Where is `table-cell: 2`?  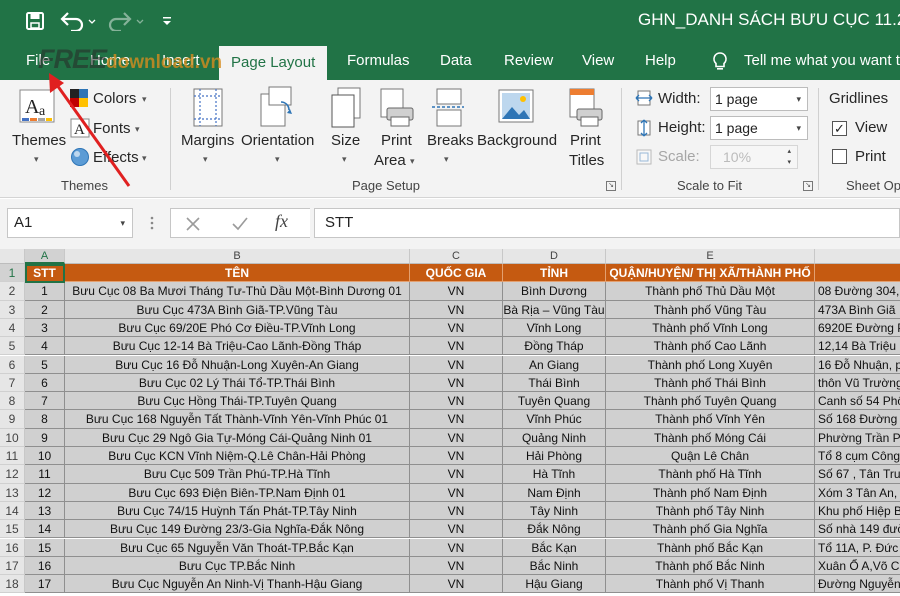 table-cell: 2 is located at coordinates (45, 309).